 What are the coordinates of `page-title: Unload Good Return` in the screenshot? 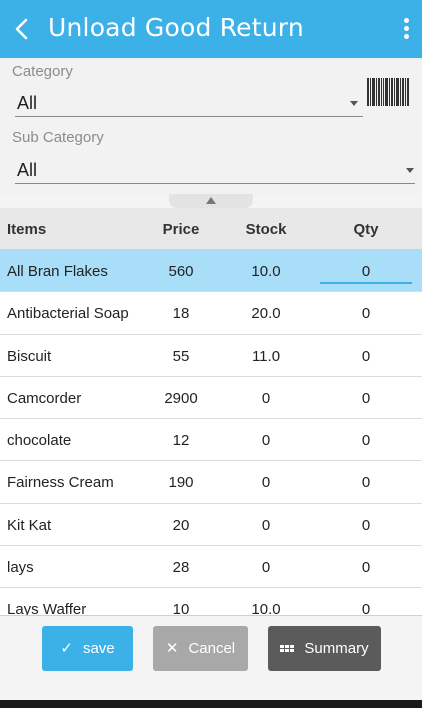 It's located at (176, 27).